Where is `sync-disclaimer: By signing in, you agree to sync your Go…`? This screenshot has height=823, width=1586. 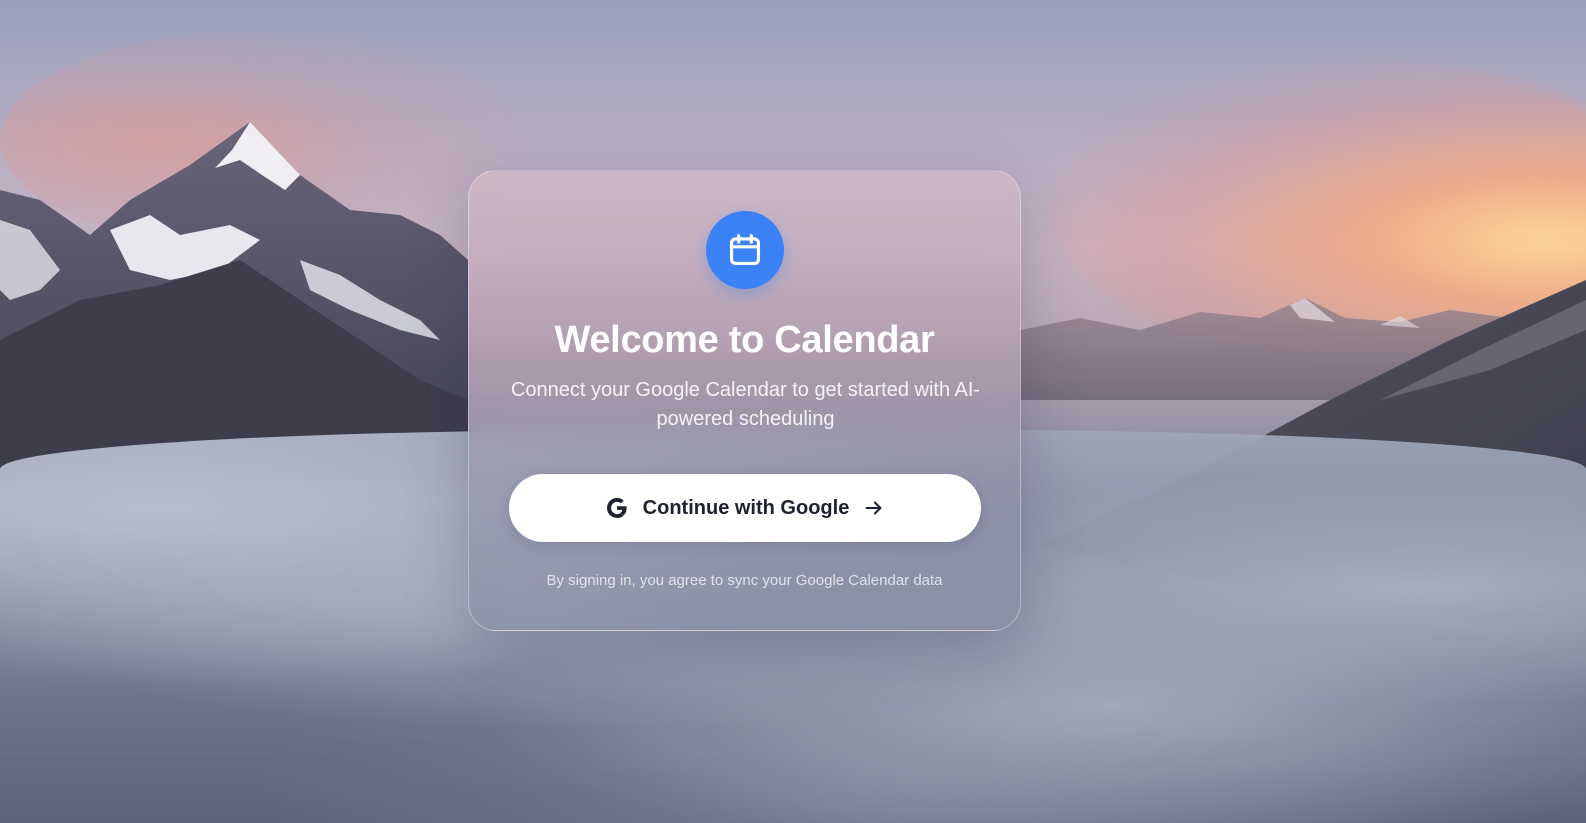
sync-disclaimer: By signing in, you agree to sync your Go… is located at coordinates (744, 580).